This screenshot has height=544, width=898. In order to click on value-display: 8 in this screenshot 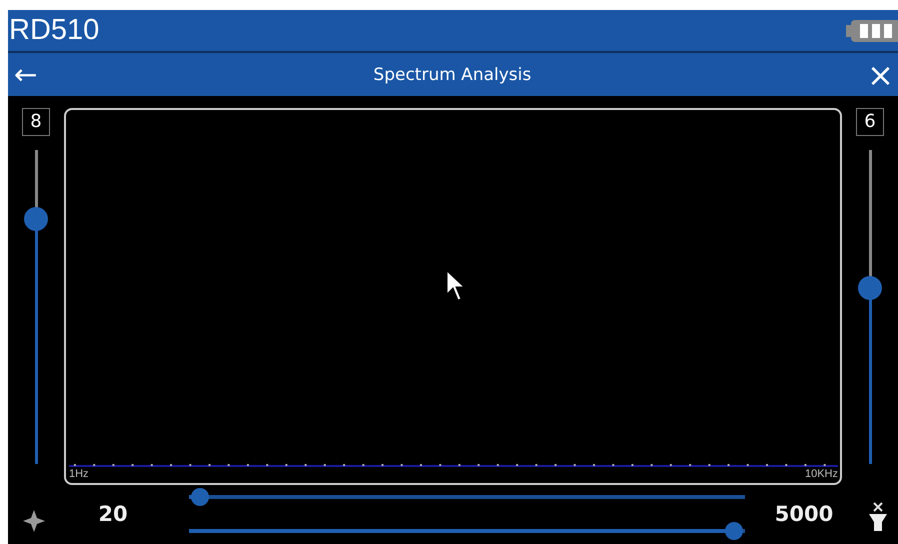, I will do `click(36, 122)`.